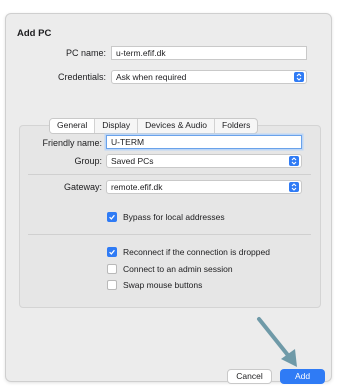 This screenshot has width=346, height=389. Describe the element at coordinates (204, 187) in the screenshot. I see `gateway-dropdown: remote.efif.dk` at that location.